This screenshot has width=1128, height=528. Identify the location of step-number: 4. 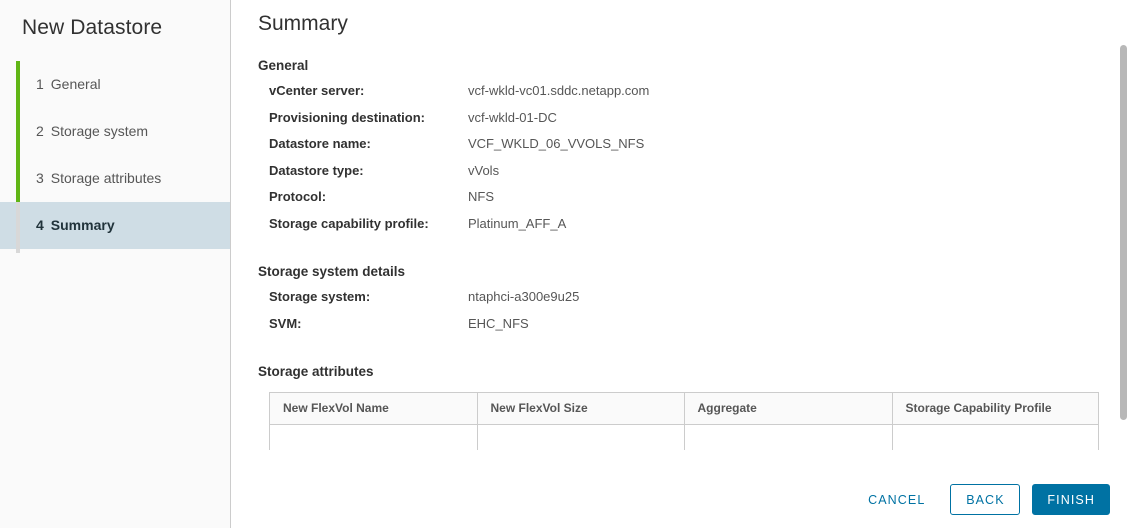
(40, 225).